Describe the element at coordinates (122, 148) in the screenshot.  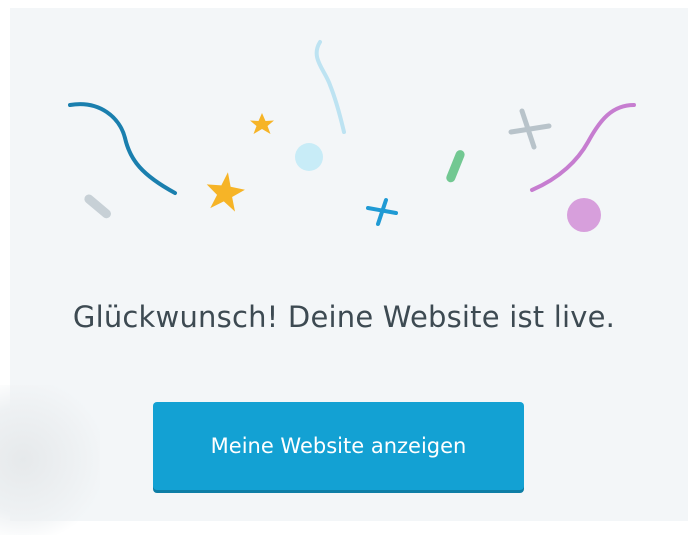
I see `ribbon-dark-blue-icon` at that location.